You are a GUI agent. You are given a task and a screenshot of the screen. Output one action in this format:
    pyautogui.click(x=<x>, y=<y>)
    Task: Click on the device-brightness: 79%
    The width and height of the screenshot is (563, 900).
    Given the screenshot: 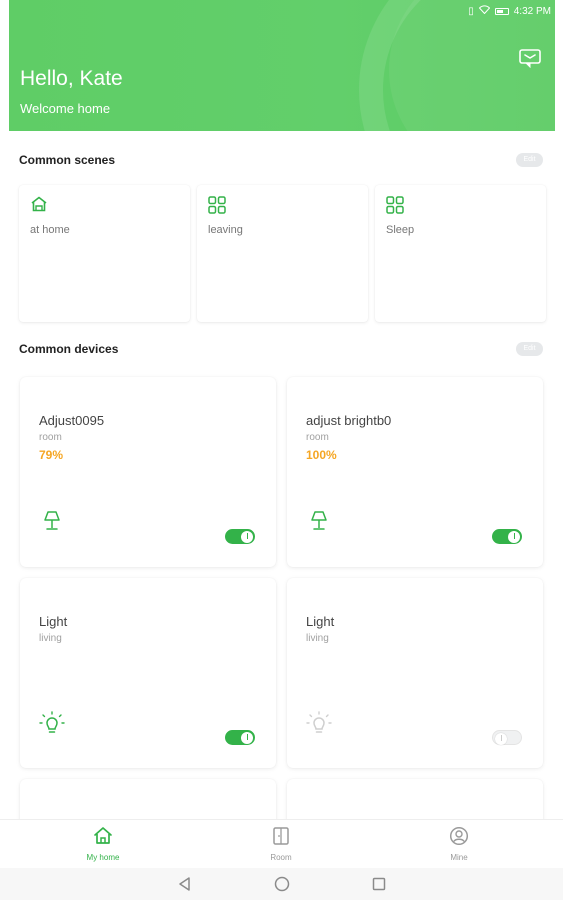 What is the action you would take?
    pyautogui.click(x=51, y=455)
    